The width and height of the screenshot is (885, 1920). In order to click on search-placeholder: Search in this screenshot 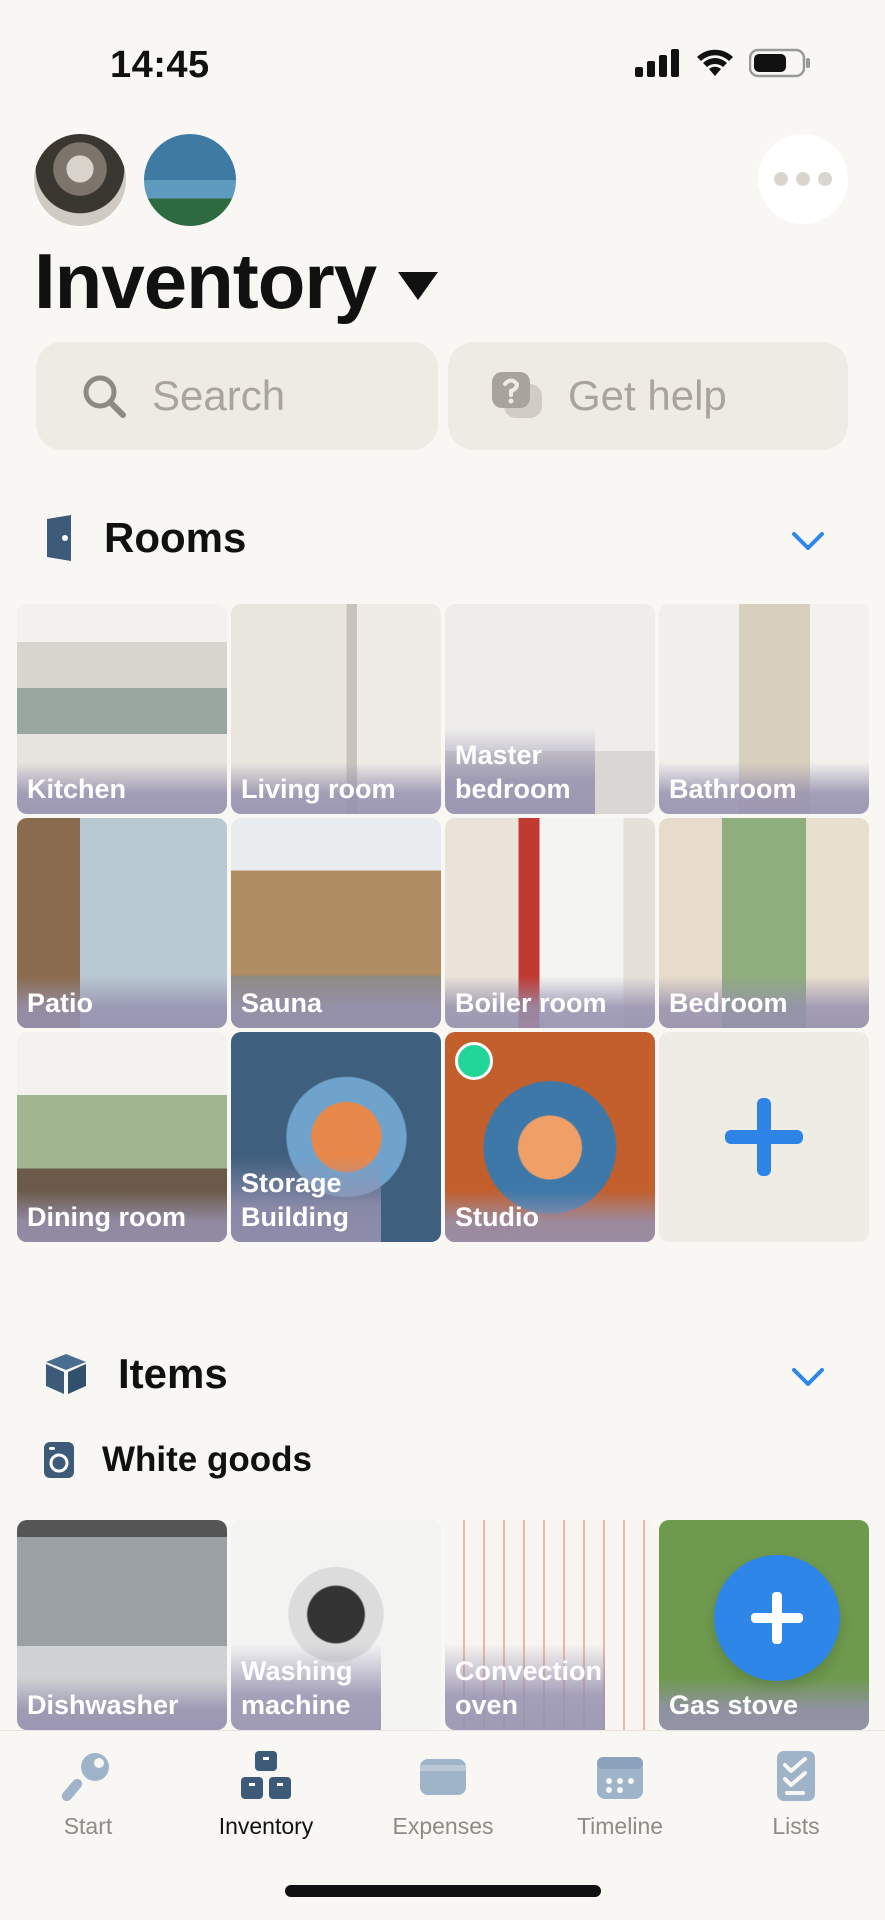, I will do `click(219, 395)`.